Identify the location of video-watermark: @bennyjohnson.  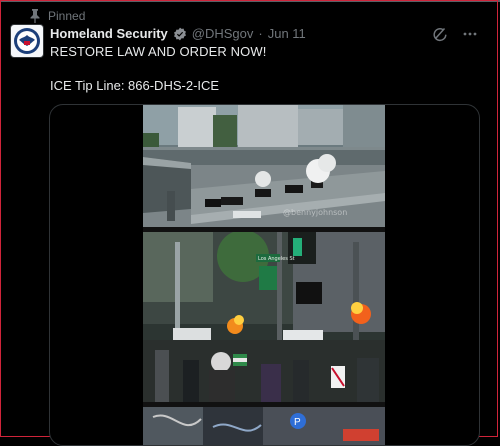
(315, 212).